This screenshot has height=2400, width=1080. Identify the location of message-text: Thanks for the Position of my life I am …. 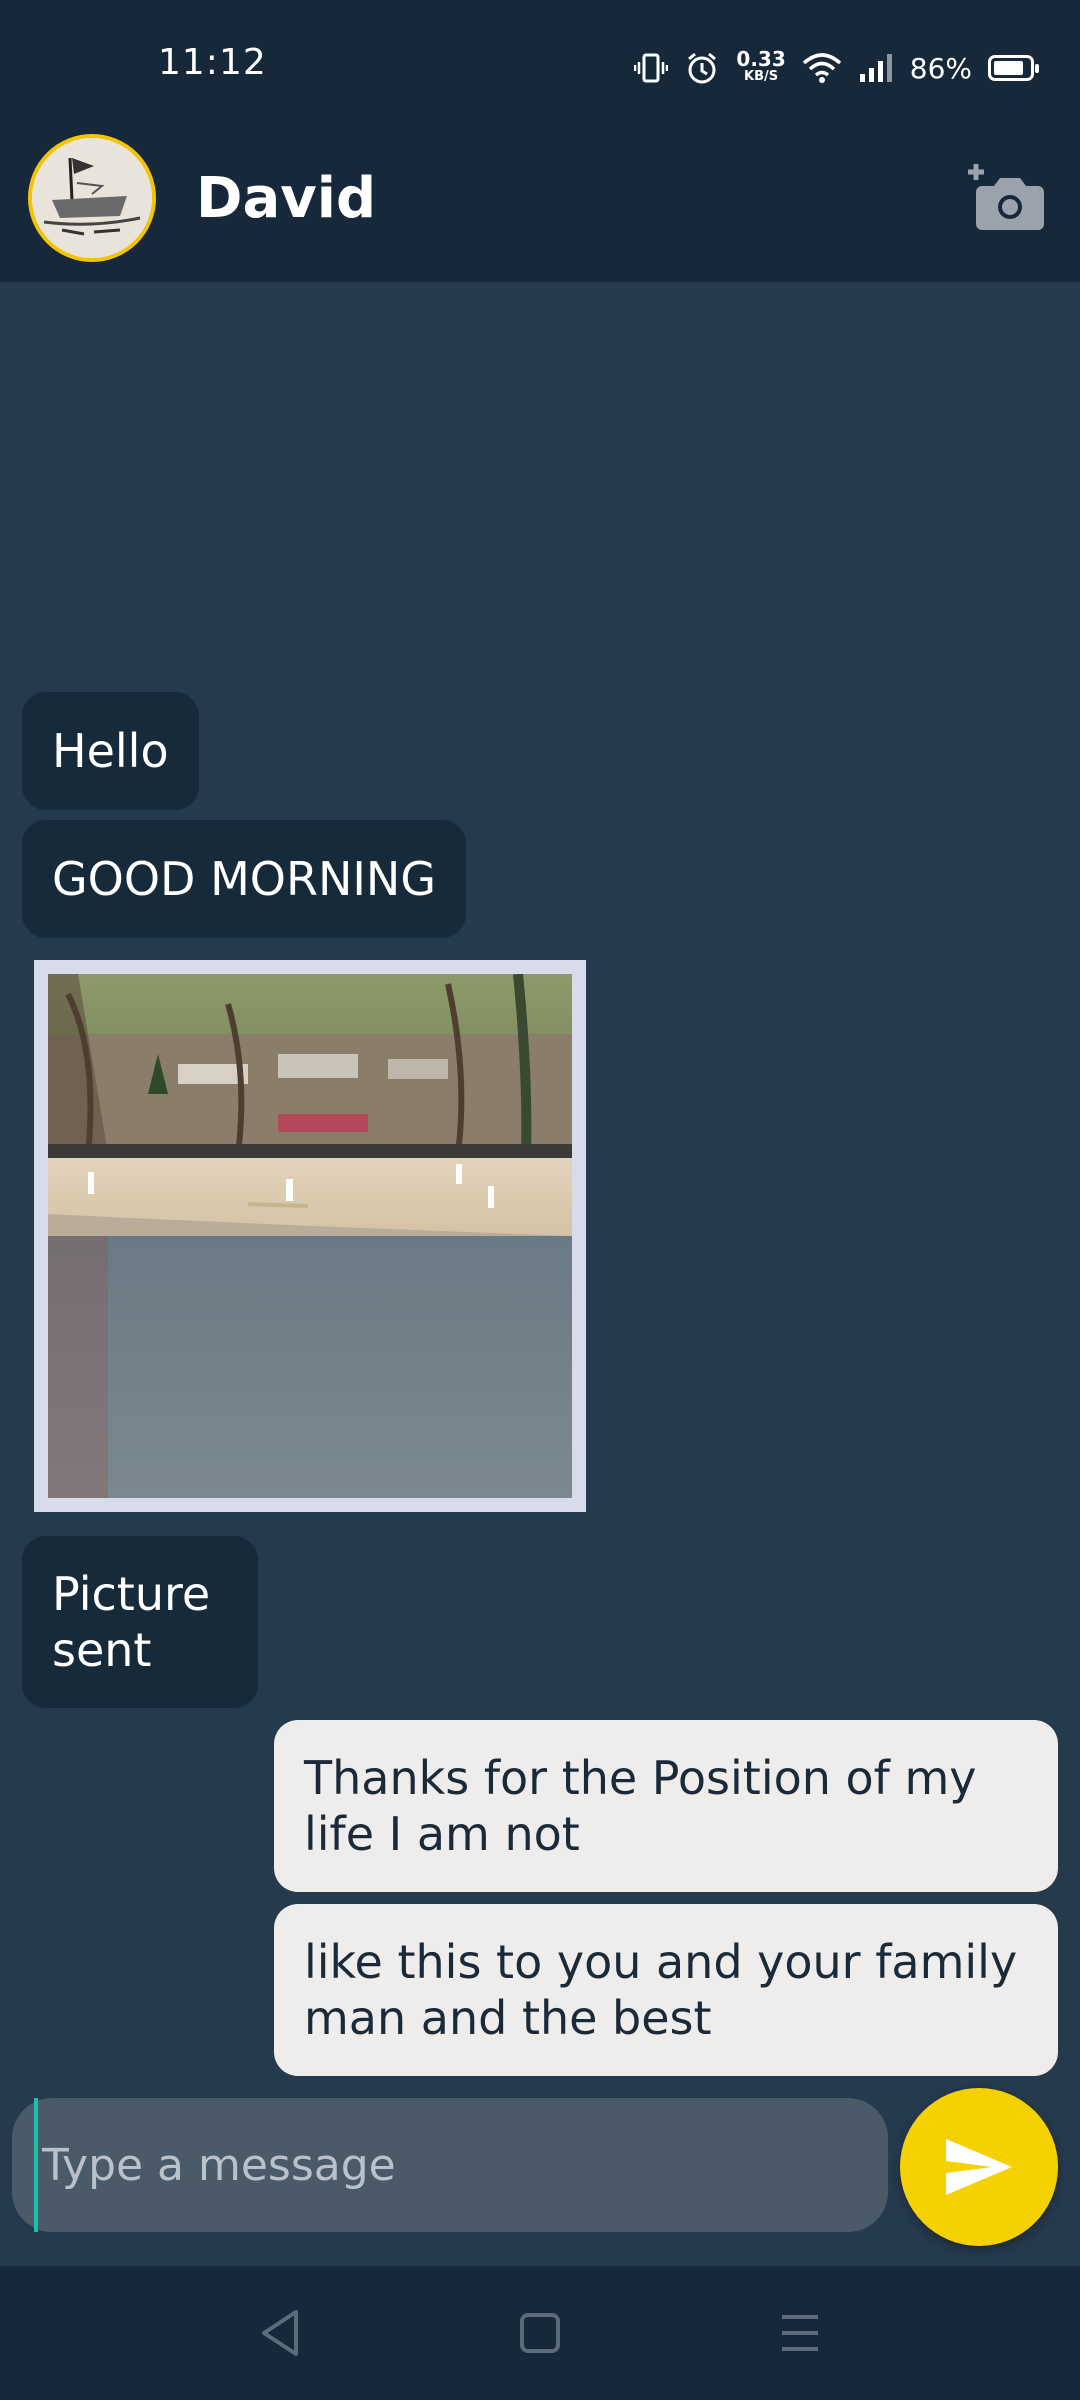
(640, 1806).